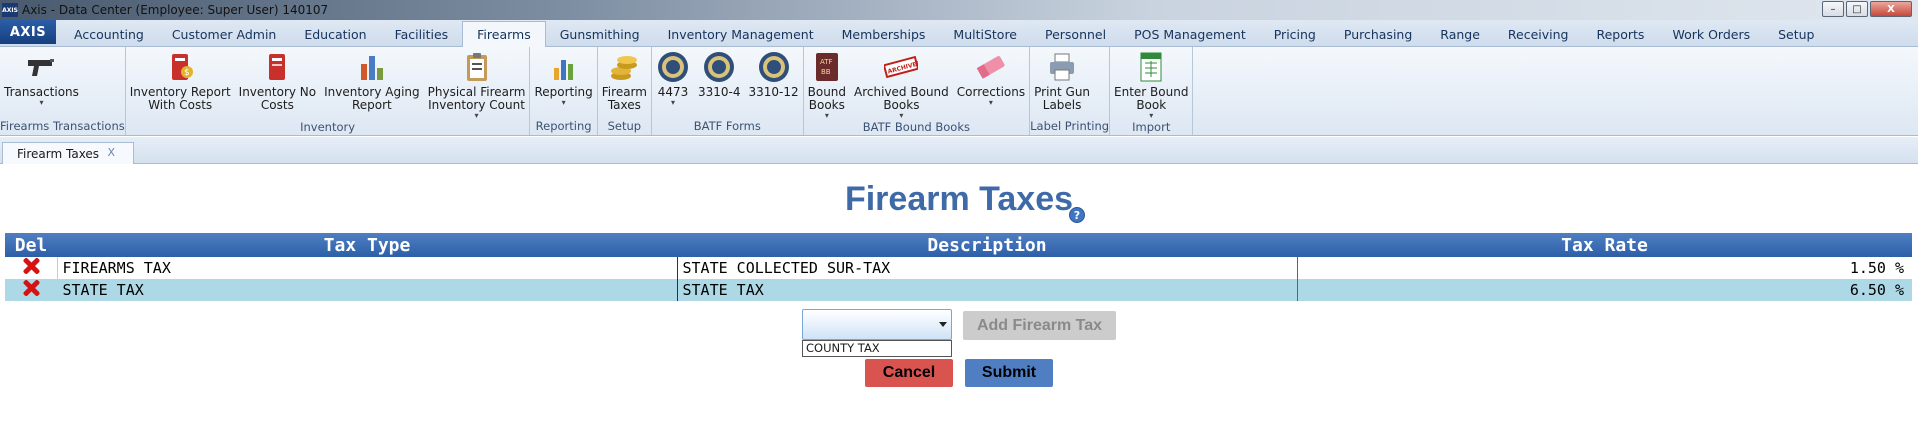 The width and height of the screenshot is (1918, 445). What do you see at coordinates (109, 34) in the screenshot?
I see `menu-tab-accounting: Accounting` at bounding box center [109, 34].